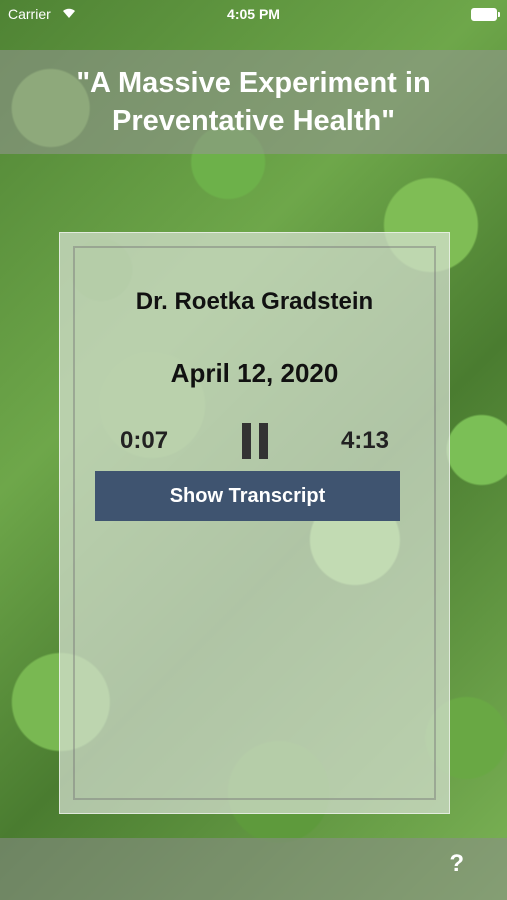 The image size is (507, 900). What do you see at coordinates (456, 864) in the screenshot?
I see `help-button: ?` at bounding box center [456, 864].